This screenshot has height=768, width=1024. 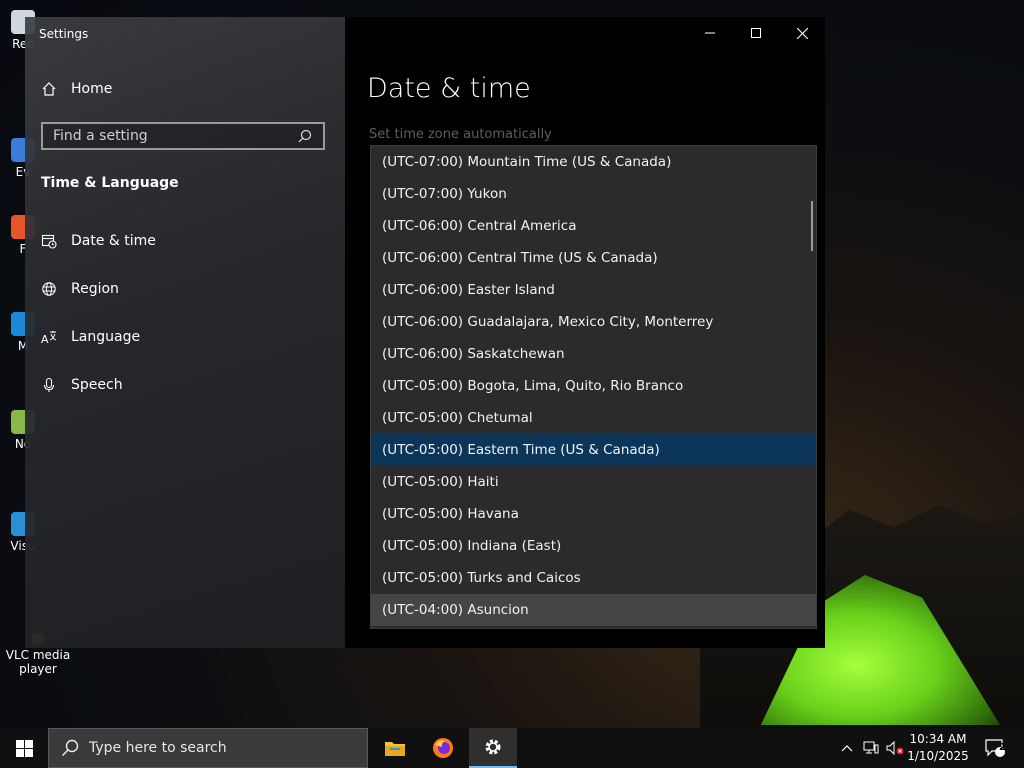 I want to click on close-icon, so click(x=802, y=33).